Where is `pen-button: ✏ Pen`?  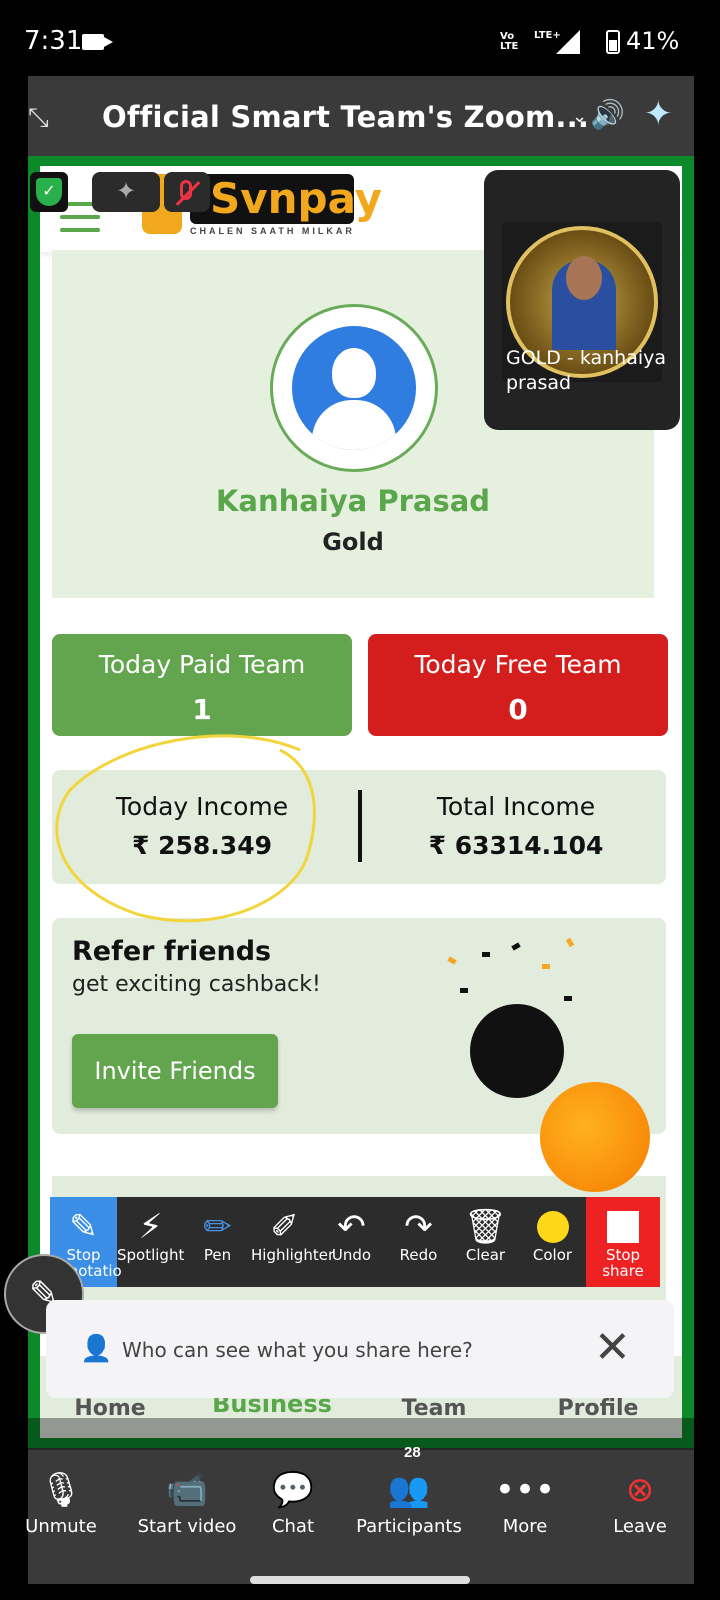
pen-button: ✏ Pen is located at coordinates (217, 1242).